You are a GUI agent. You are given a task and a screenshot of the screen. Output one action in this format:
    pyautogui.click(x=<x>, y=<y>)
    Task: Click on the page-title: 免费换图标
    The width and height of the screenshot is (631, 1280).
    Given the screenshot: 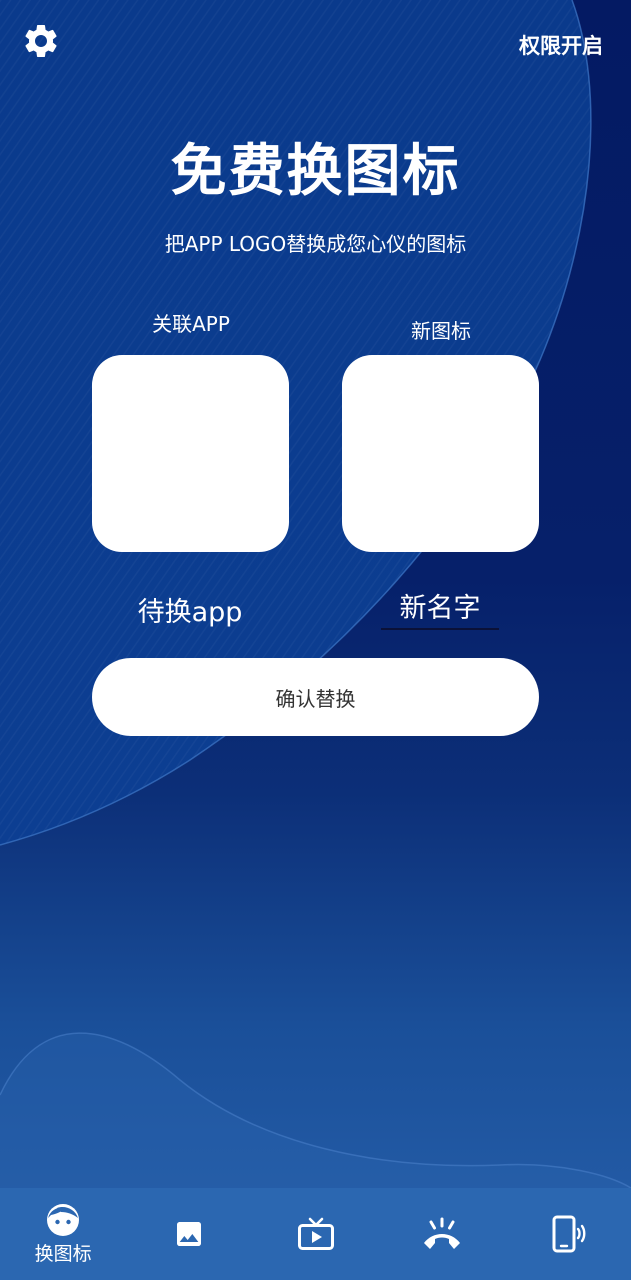 What is the action you would take?
    pyautogui.click(x=315, y=171)
    